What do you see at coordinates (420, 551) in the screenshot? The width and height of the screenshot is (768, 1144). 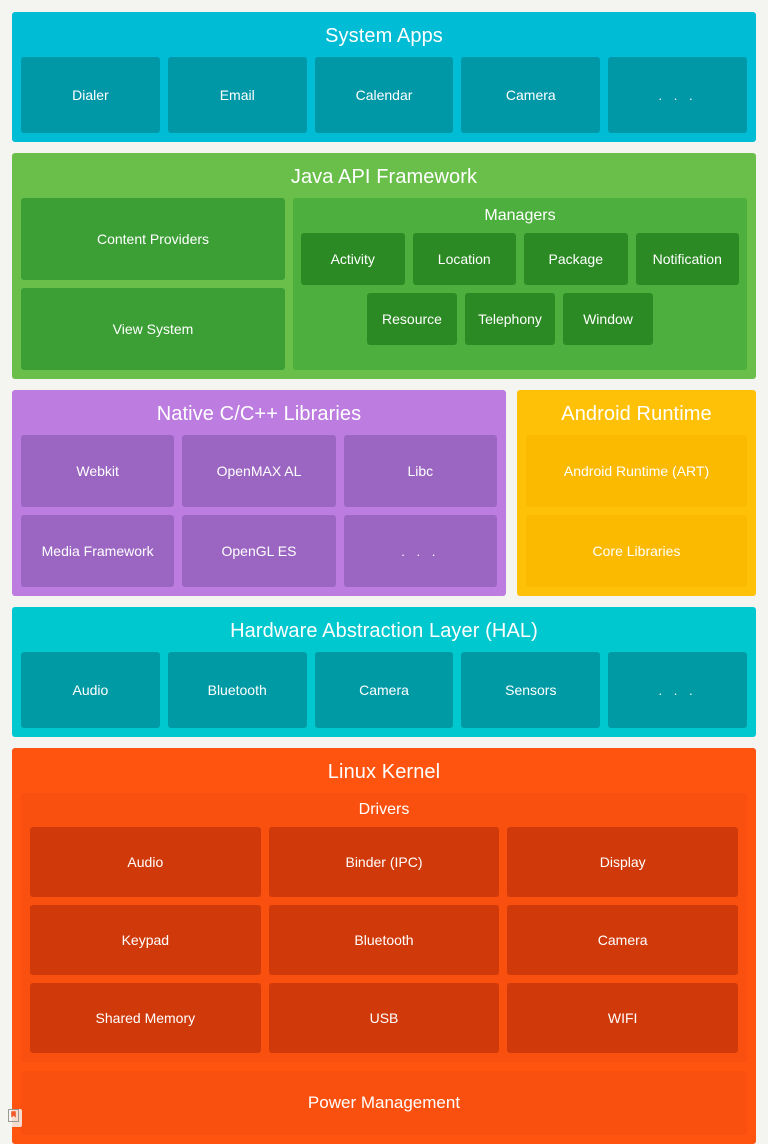 I see `native-lib-more: . . .` at bounding box center [420, 551].